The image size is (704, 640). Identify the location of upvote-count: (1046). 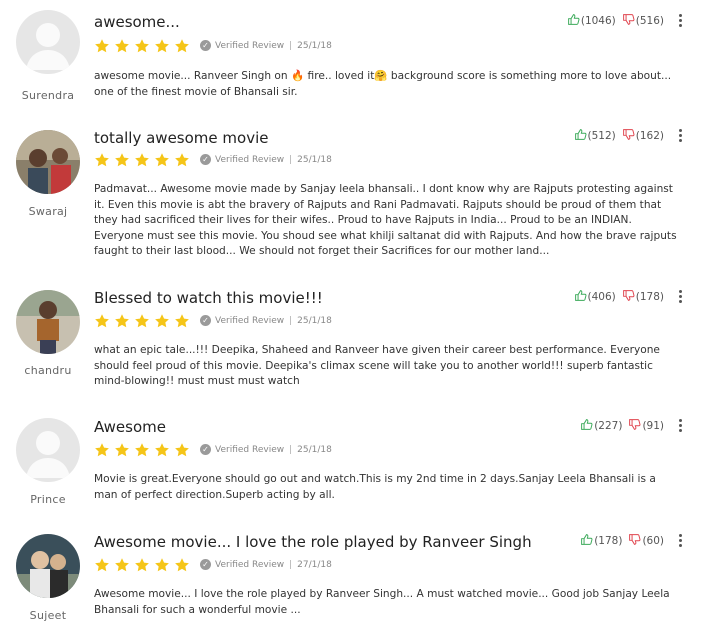
(598, 21).